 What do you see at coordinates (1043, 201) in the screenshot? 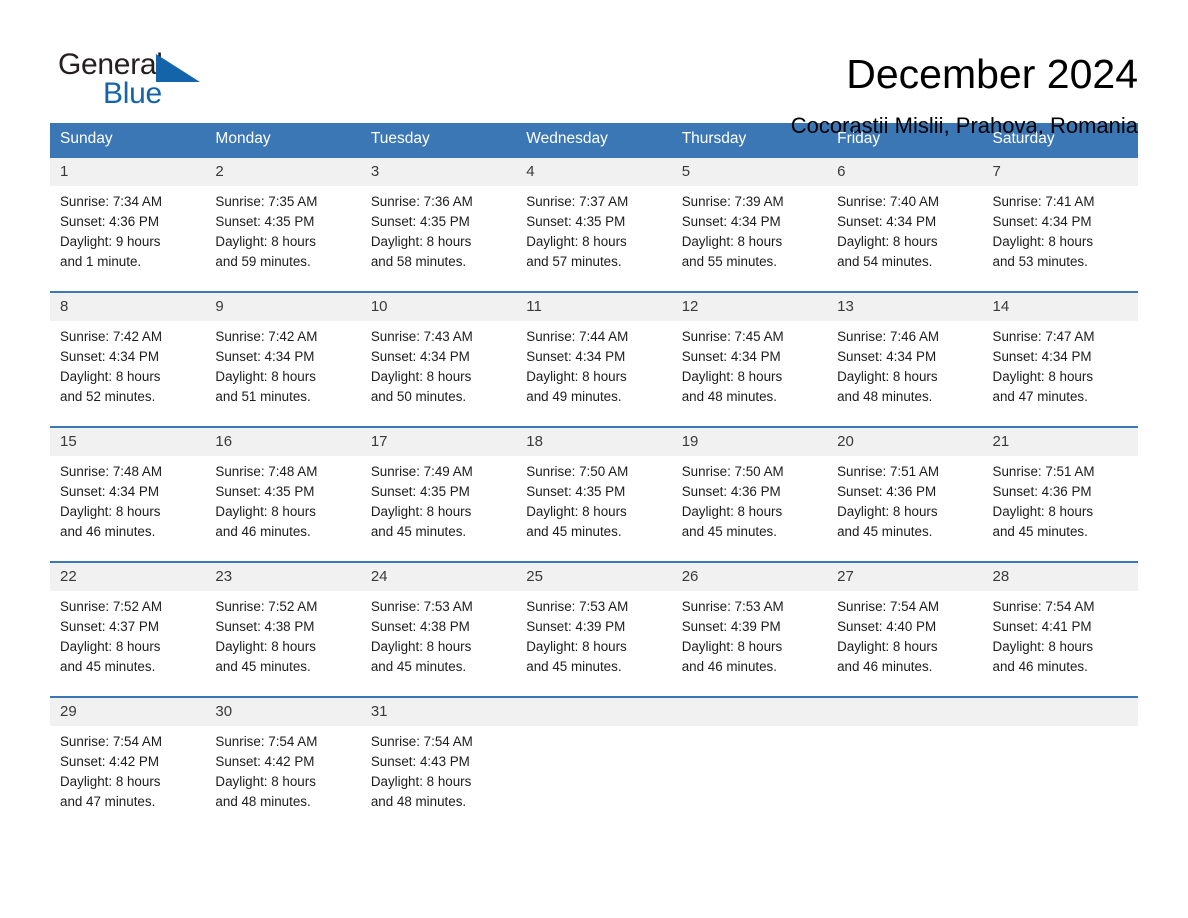
I see `sunrise-text: Sunrise: 7:41 AM` at bounding box center [1043, 201].